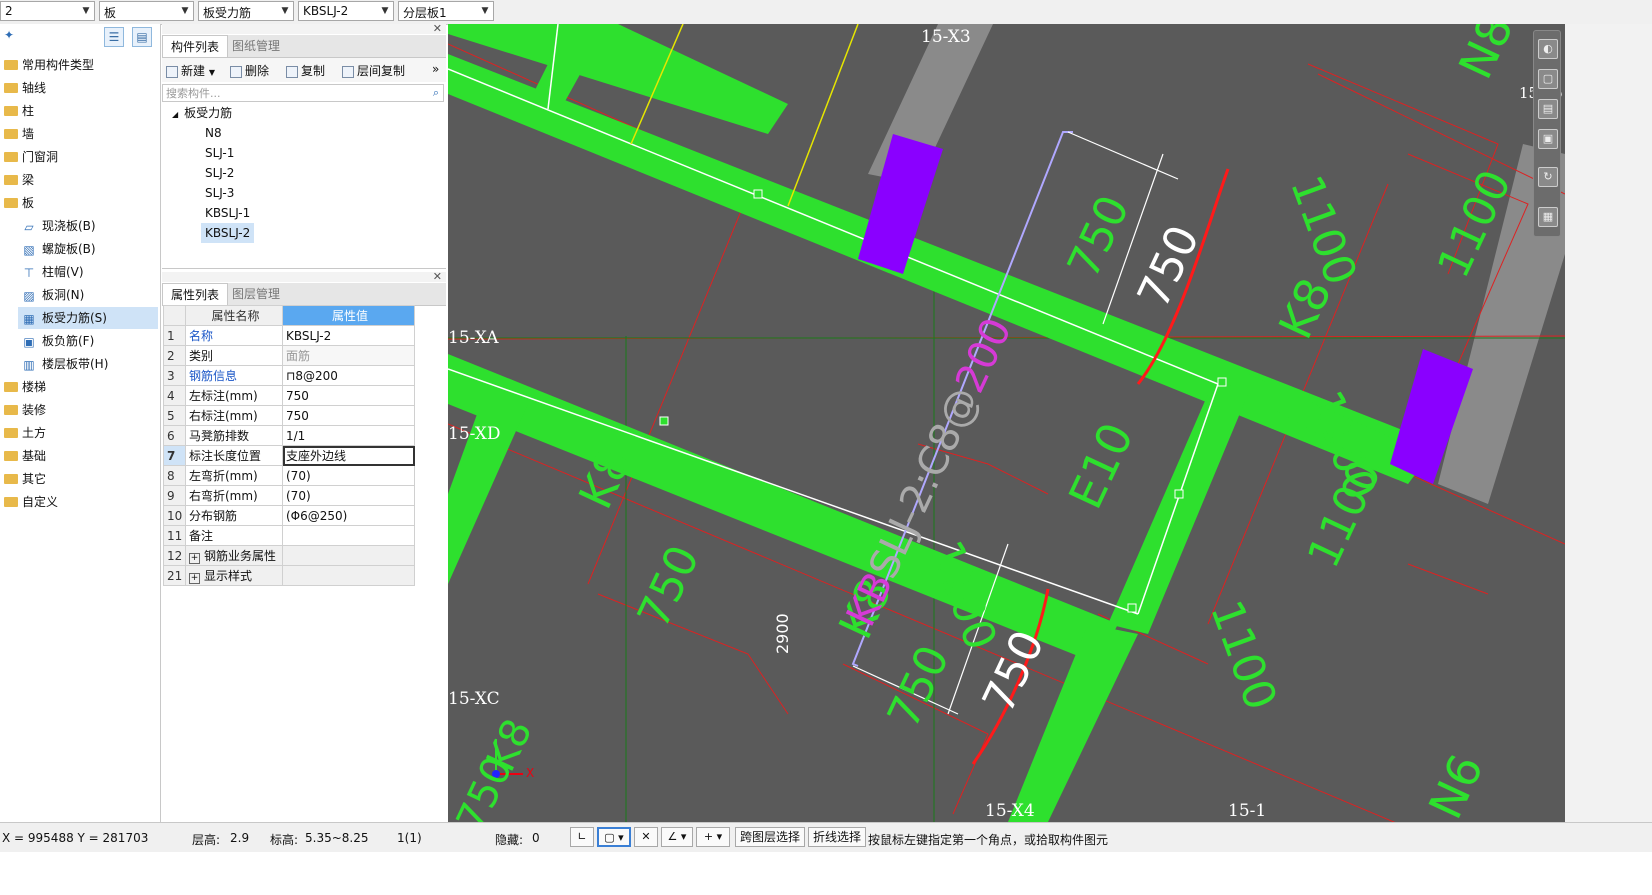 The image size is (1652, 895). Describe the element at coordinates (1548, 139) in the screenshot. I see `cube-icon: ▣` at that location.